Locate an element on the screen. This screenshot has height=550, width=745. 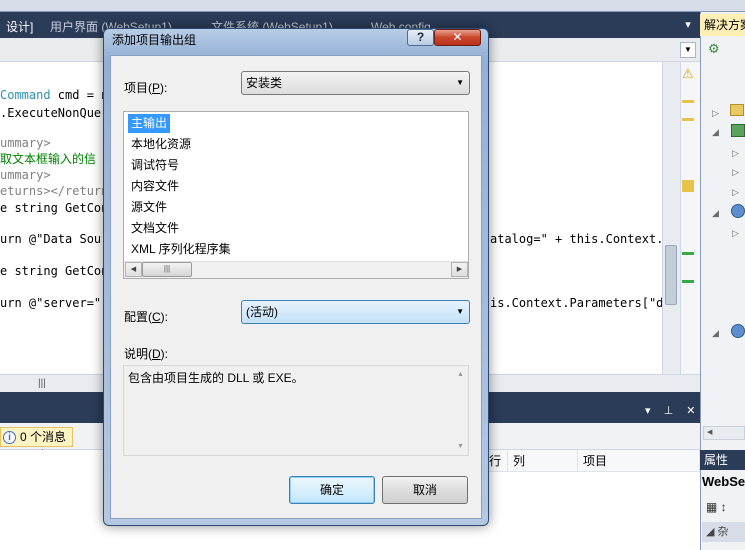
code-line: Command cmd = n is located at coordinates (54, 95).